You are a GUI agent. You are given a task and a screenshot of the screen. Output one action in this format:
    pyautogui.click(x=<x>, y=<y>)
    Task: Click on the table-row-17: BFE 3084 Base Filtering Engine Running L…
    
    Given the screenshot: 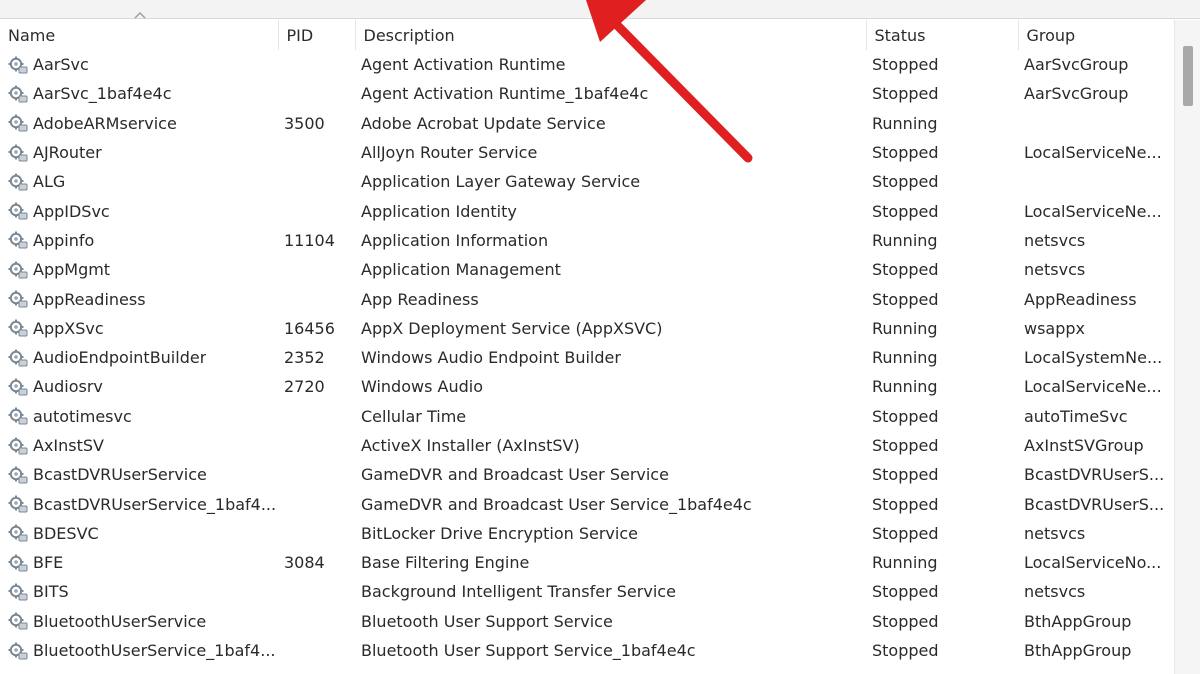 What is the action you would take?
    pyautogui.click(x=587, y=562)
    